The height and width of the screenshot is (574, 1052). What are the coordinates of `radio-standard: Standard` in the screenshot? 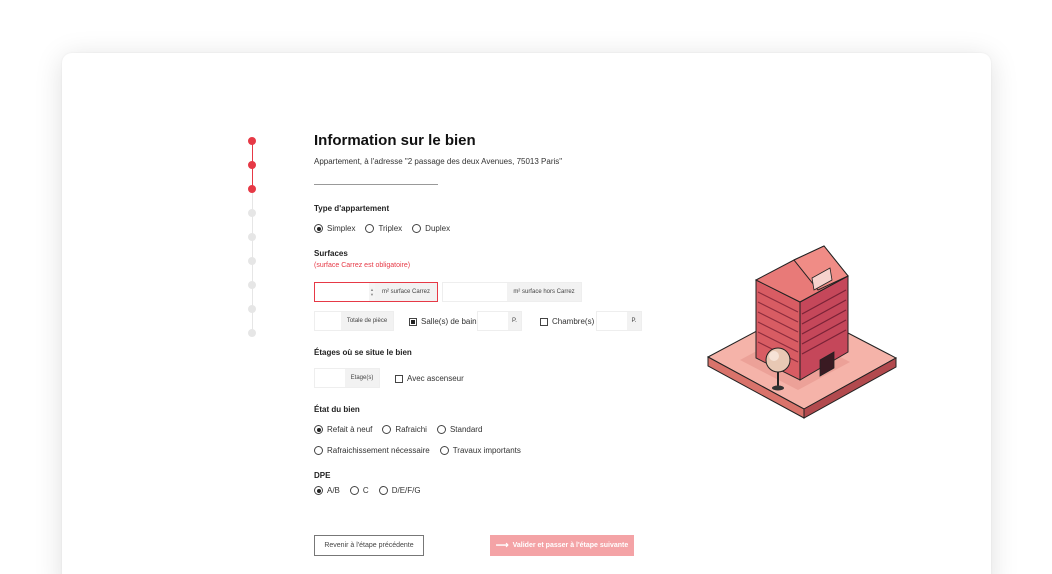 It's located at (459, 429).